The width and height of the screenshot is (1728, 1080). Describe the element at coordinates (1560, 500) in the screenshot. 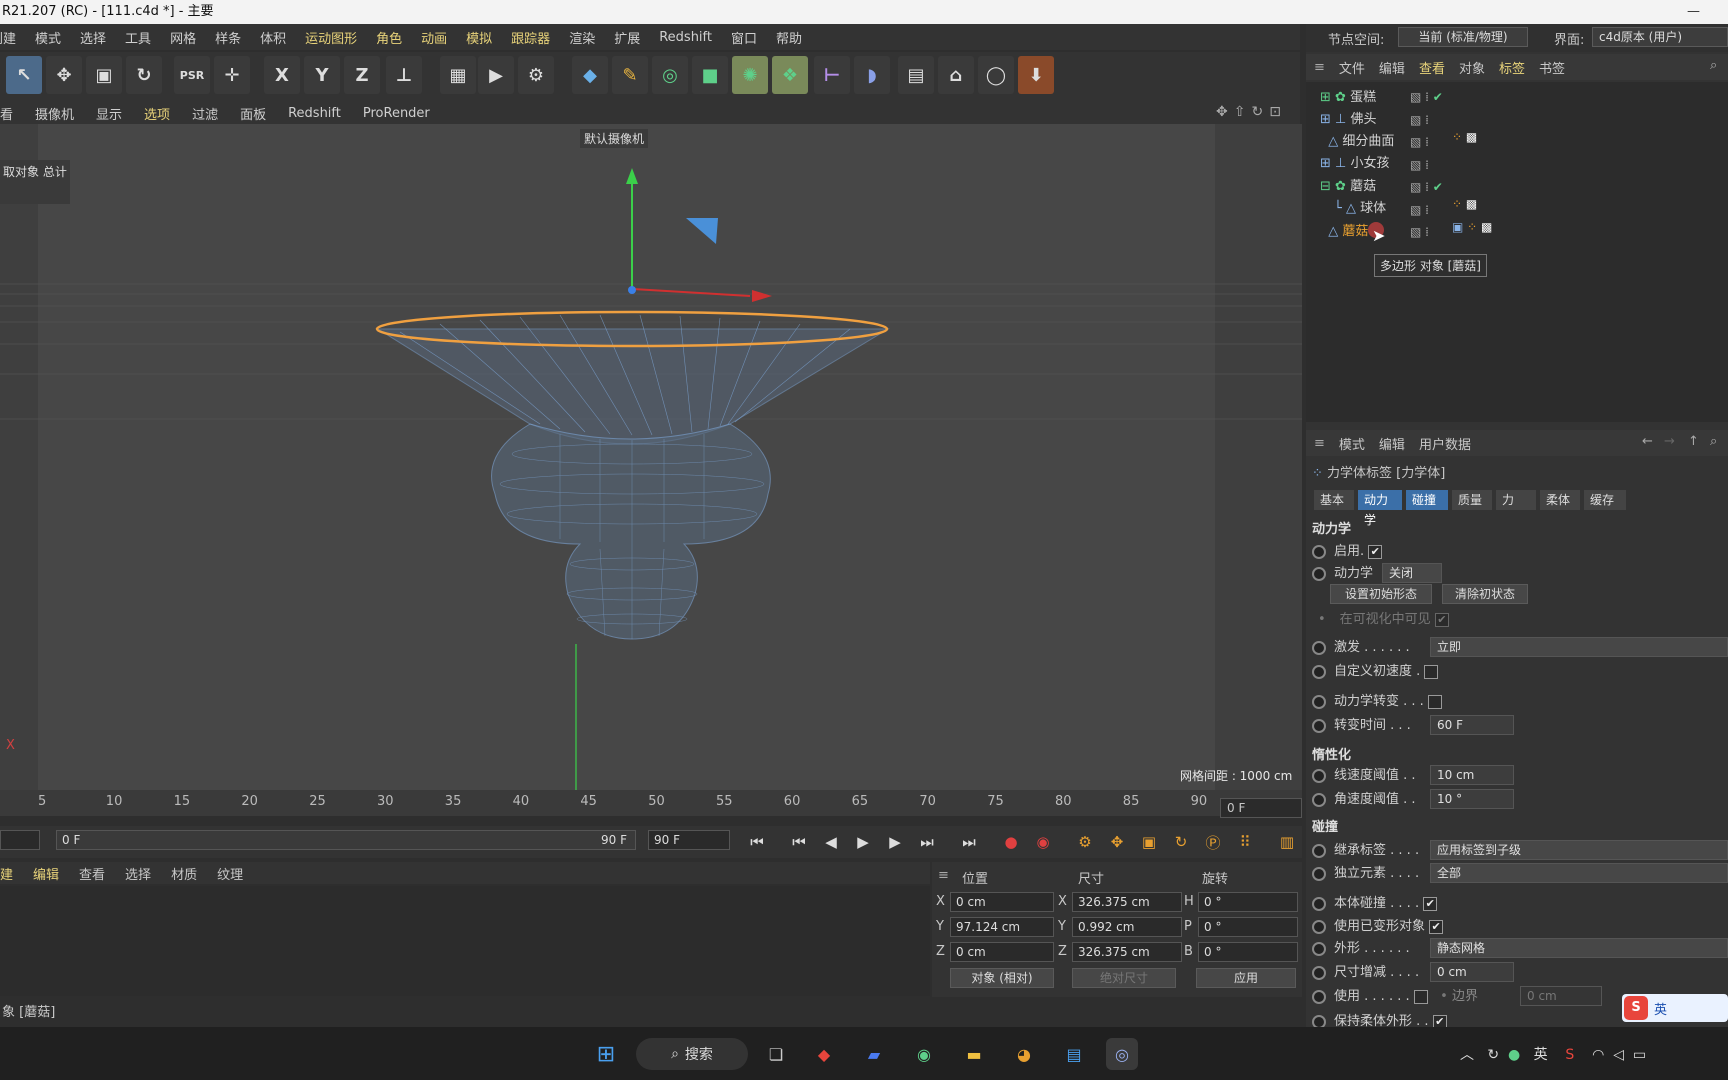

I see `tab-softbody: 柔体` at that location.